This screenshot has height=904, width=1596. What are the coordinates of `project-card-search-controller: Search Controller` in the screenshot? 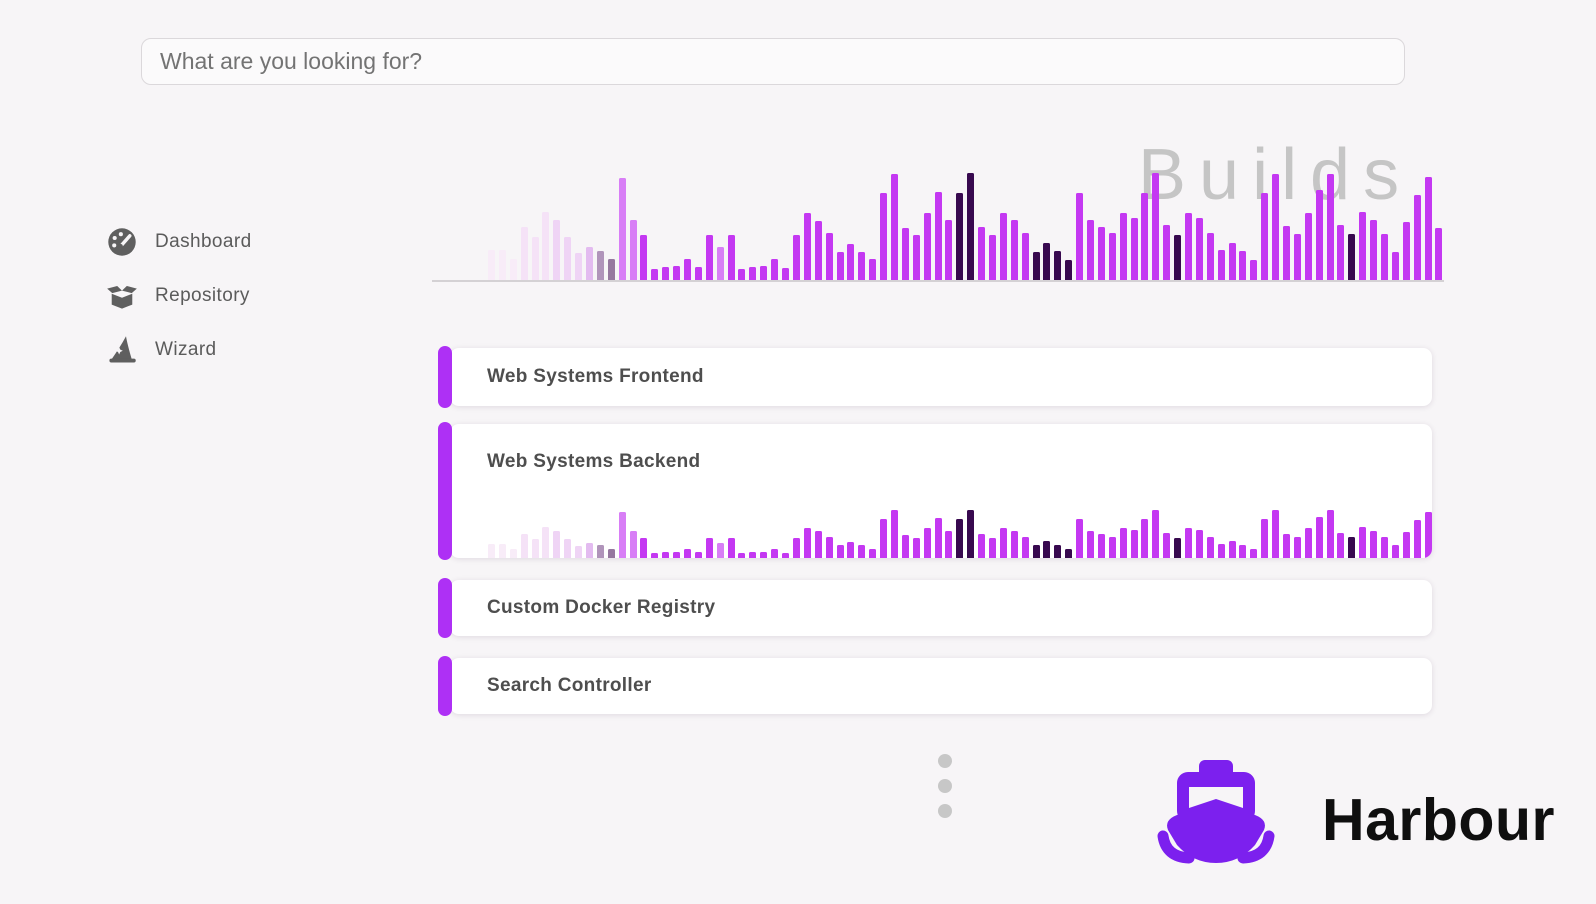 It's located at (935, 686).